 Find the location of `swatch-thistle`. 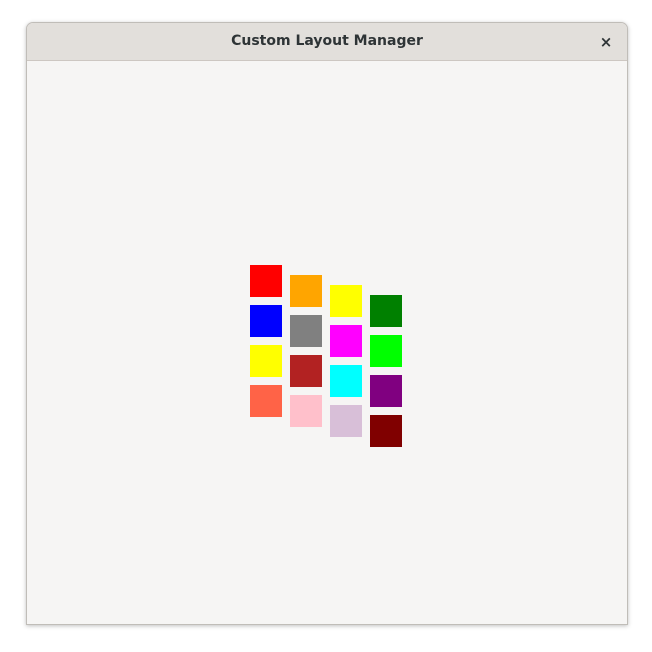

swatch-thistle is located at coordinates (346, 421).